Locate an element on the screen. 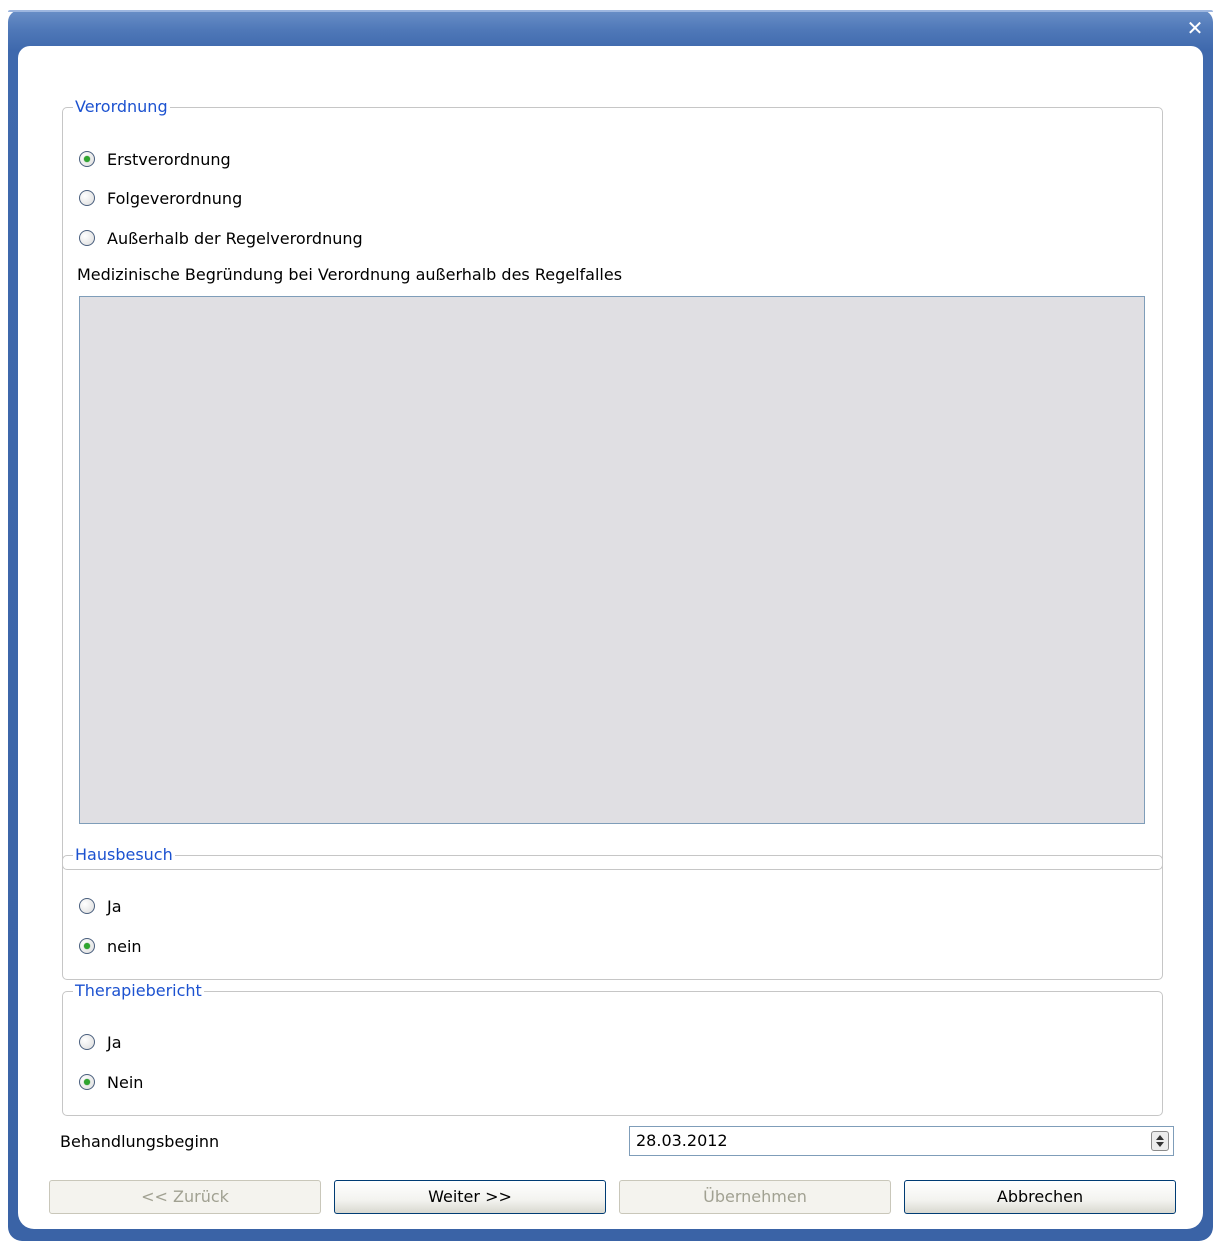  radio-label: Folgeverordnung is located at coordinates (175, 198).